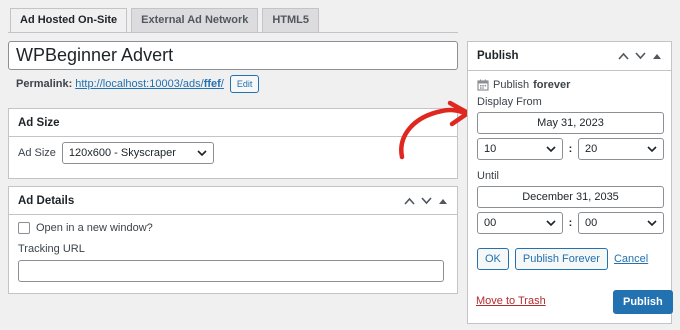  I want to click on publish-forever-button: Publish Forever, so click(561, 259).